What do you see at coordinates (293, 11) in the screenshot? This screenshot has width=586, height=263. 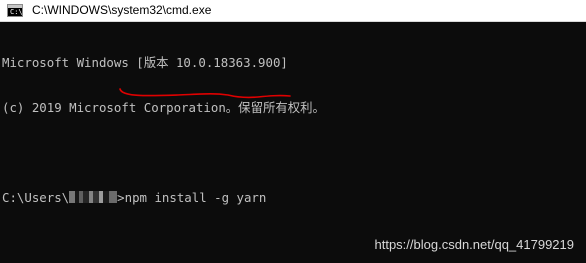 I see `title-bar: C:\ C:\WINDOWS\system32\cmd.exe` at bounding box center [293, 11].